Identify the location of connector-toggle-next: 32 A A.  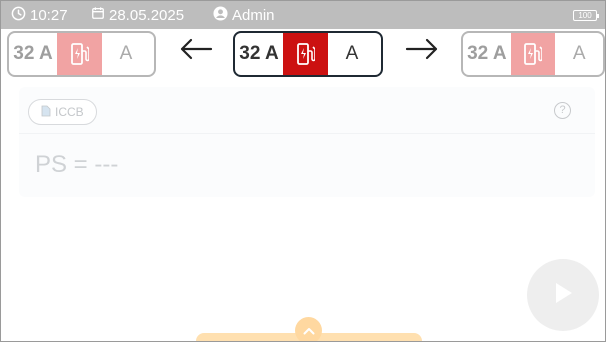
(533, 54).